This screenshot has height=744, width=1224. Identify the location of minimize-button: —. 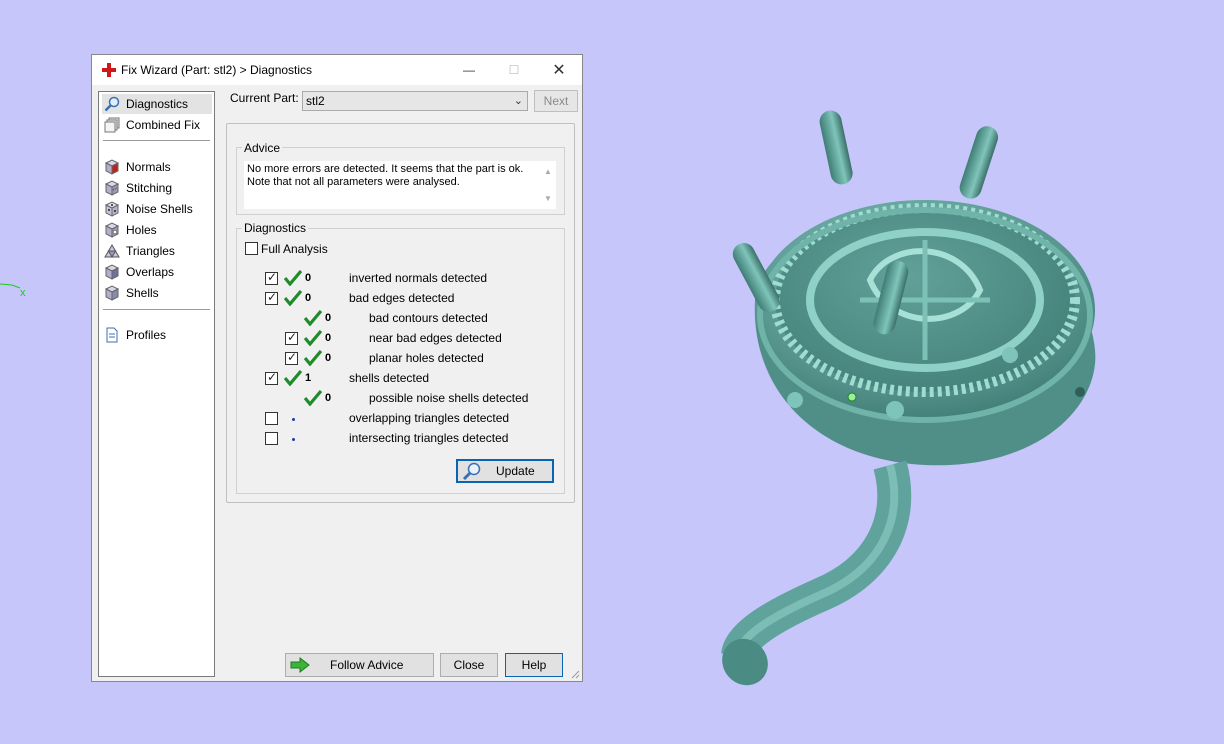
(469, 70).